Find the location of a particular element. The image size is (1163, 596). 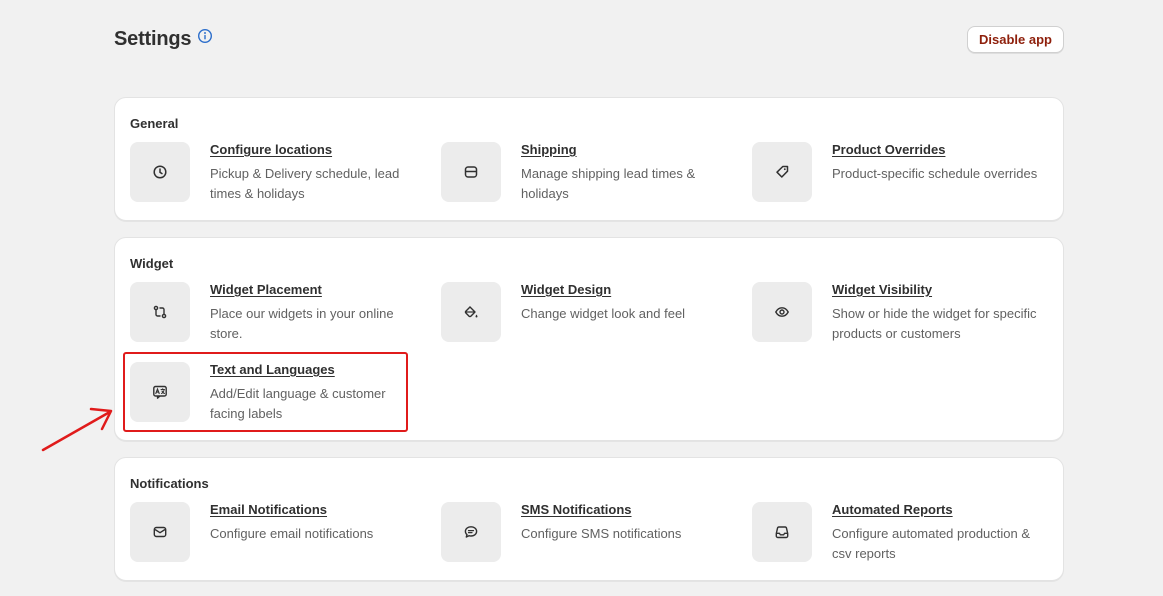

chat-bubble-icon is located at coordinates (471, 532).